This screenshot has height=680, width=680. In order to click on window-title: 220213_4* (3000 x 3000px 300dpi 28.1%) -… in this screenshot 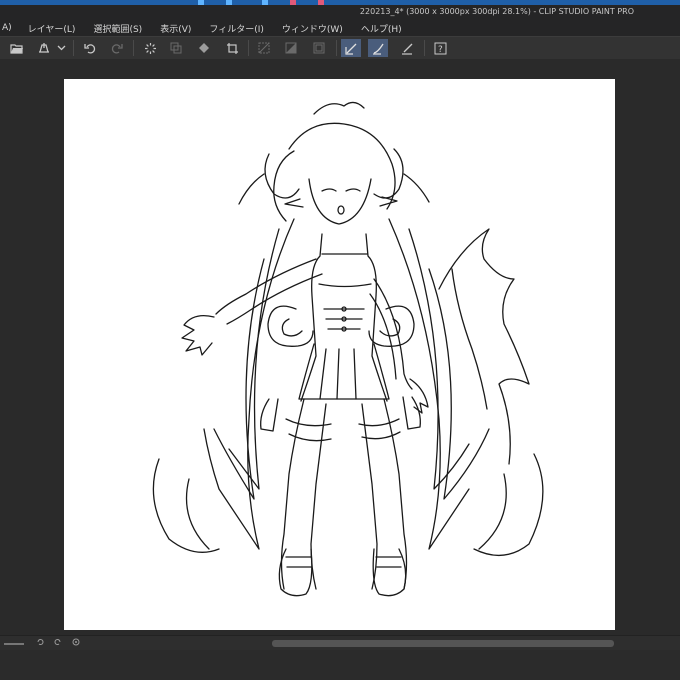, I will do `click(496, 11)`.